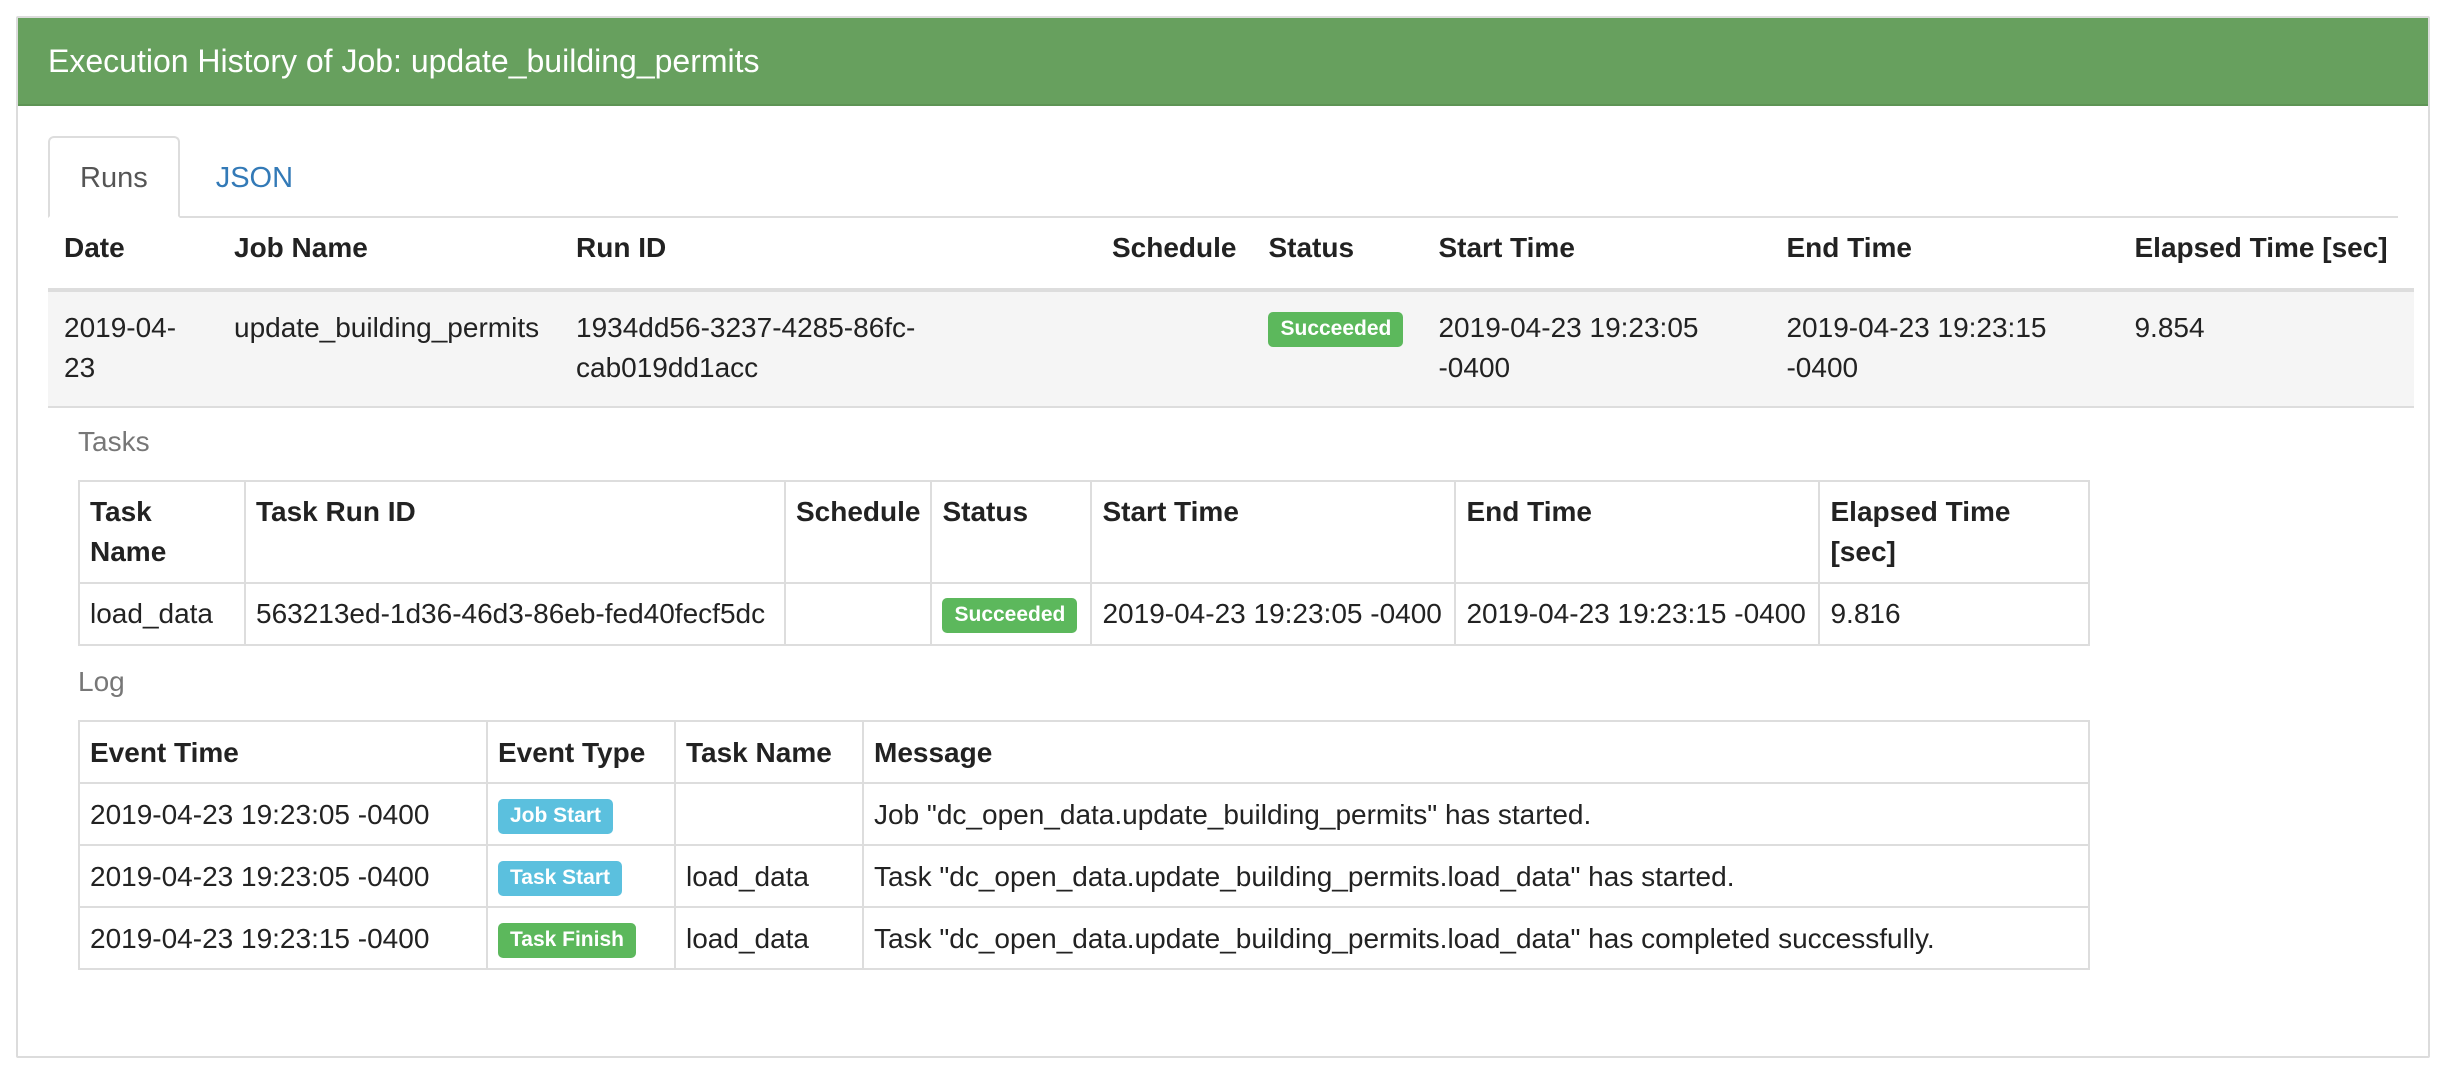 The image size is (2446, 1076). What do you see at coordinates (389, 255) in the screenshot?
I see `col-job-name: Job Name` at bounding box center [389, 255].